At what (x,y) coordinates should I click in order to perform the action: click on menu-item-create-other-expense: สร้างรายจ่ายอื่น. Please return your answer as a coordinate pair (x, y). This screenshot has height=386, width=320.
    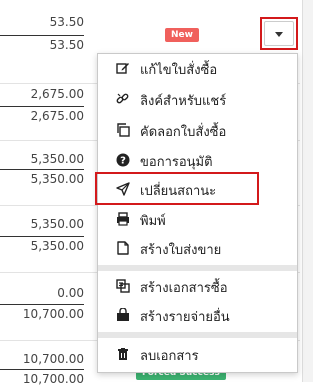
    Looking at the image, I should click on (197, 315).